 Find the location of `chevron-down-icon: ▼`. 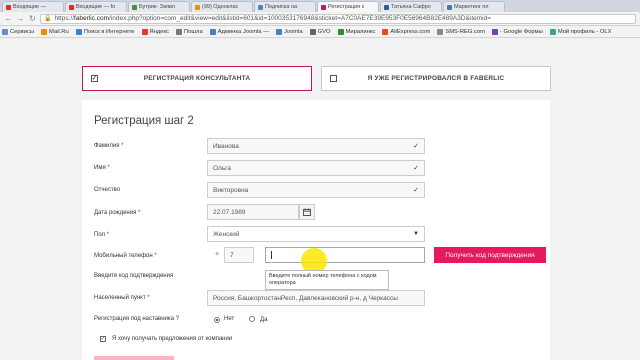

chevron-down-icon: ▼ is located at coordinates (416, 234).